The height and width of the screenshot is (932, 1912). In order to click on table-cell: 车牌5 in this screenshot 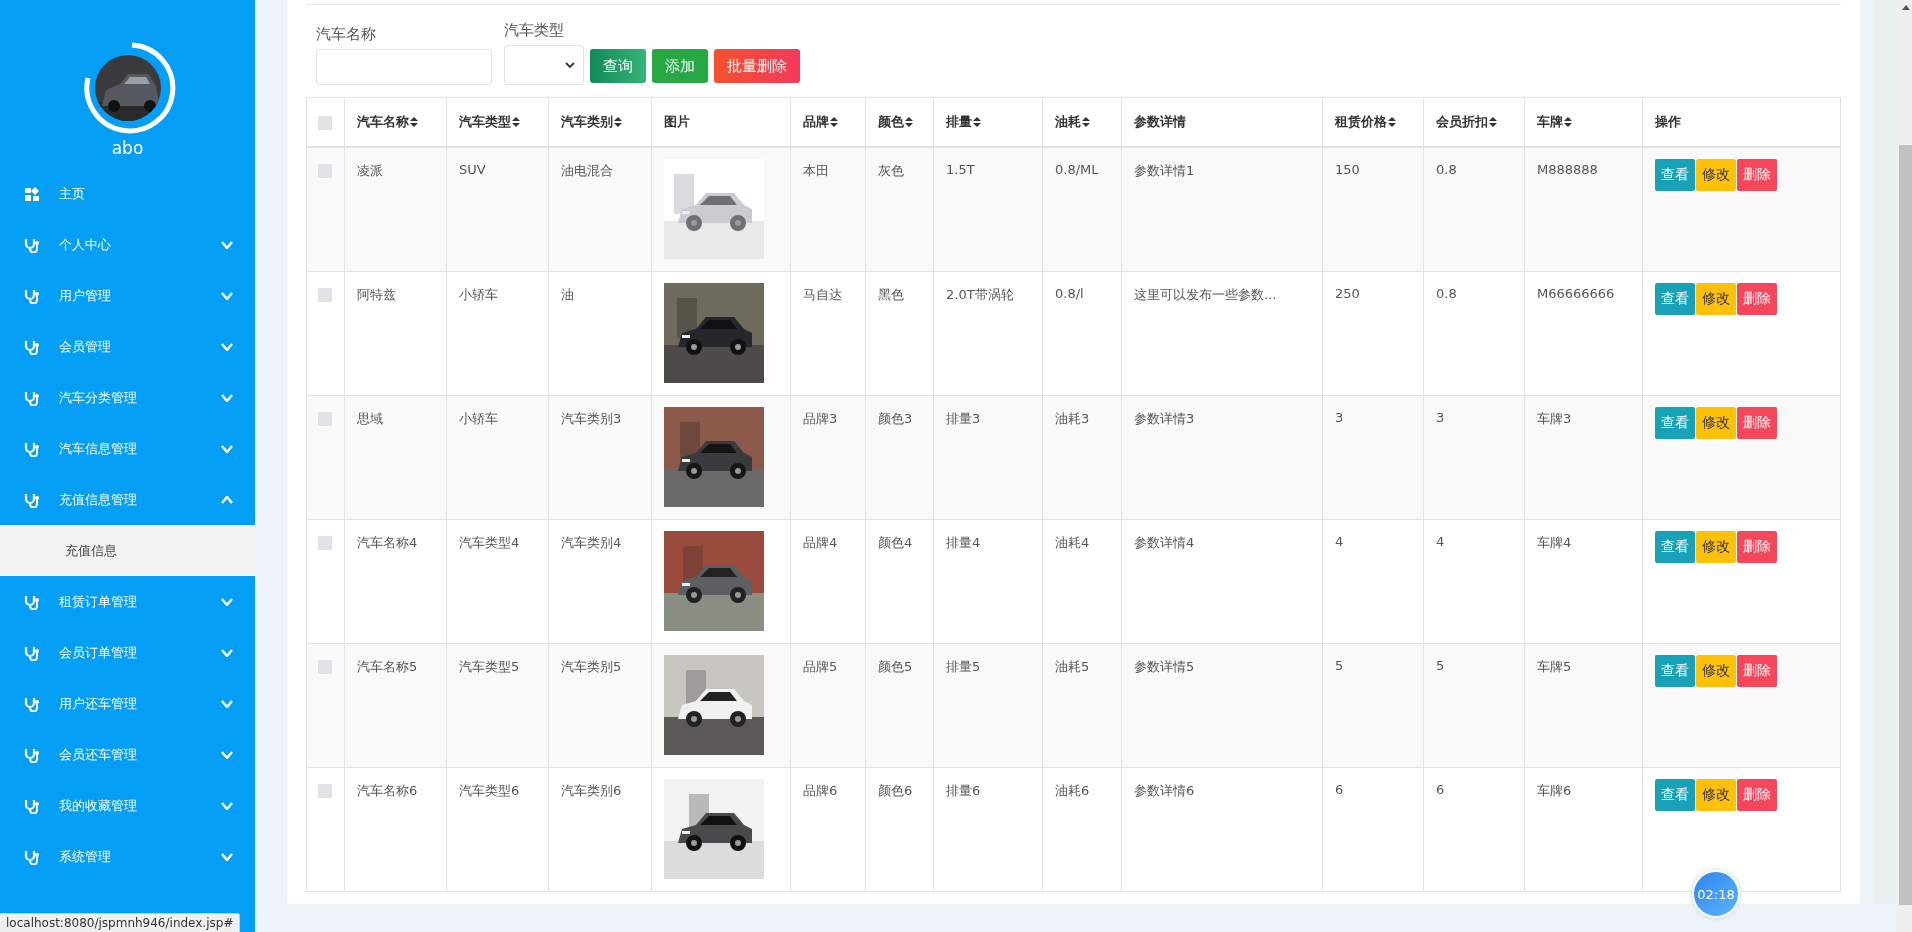, I will do `click(1583, 705)`.